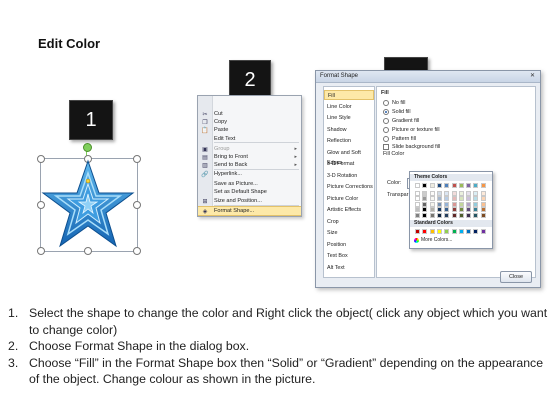  I want to click on nav-item-position: Position, so click(349, 245).